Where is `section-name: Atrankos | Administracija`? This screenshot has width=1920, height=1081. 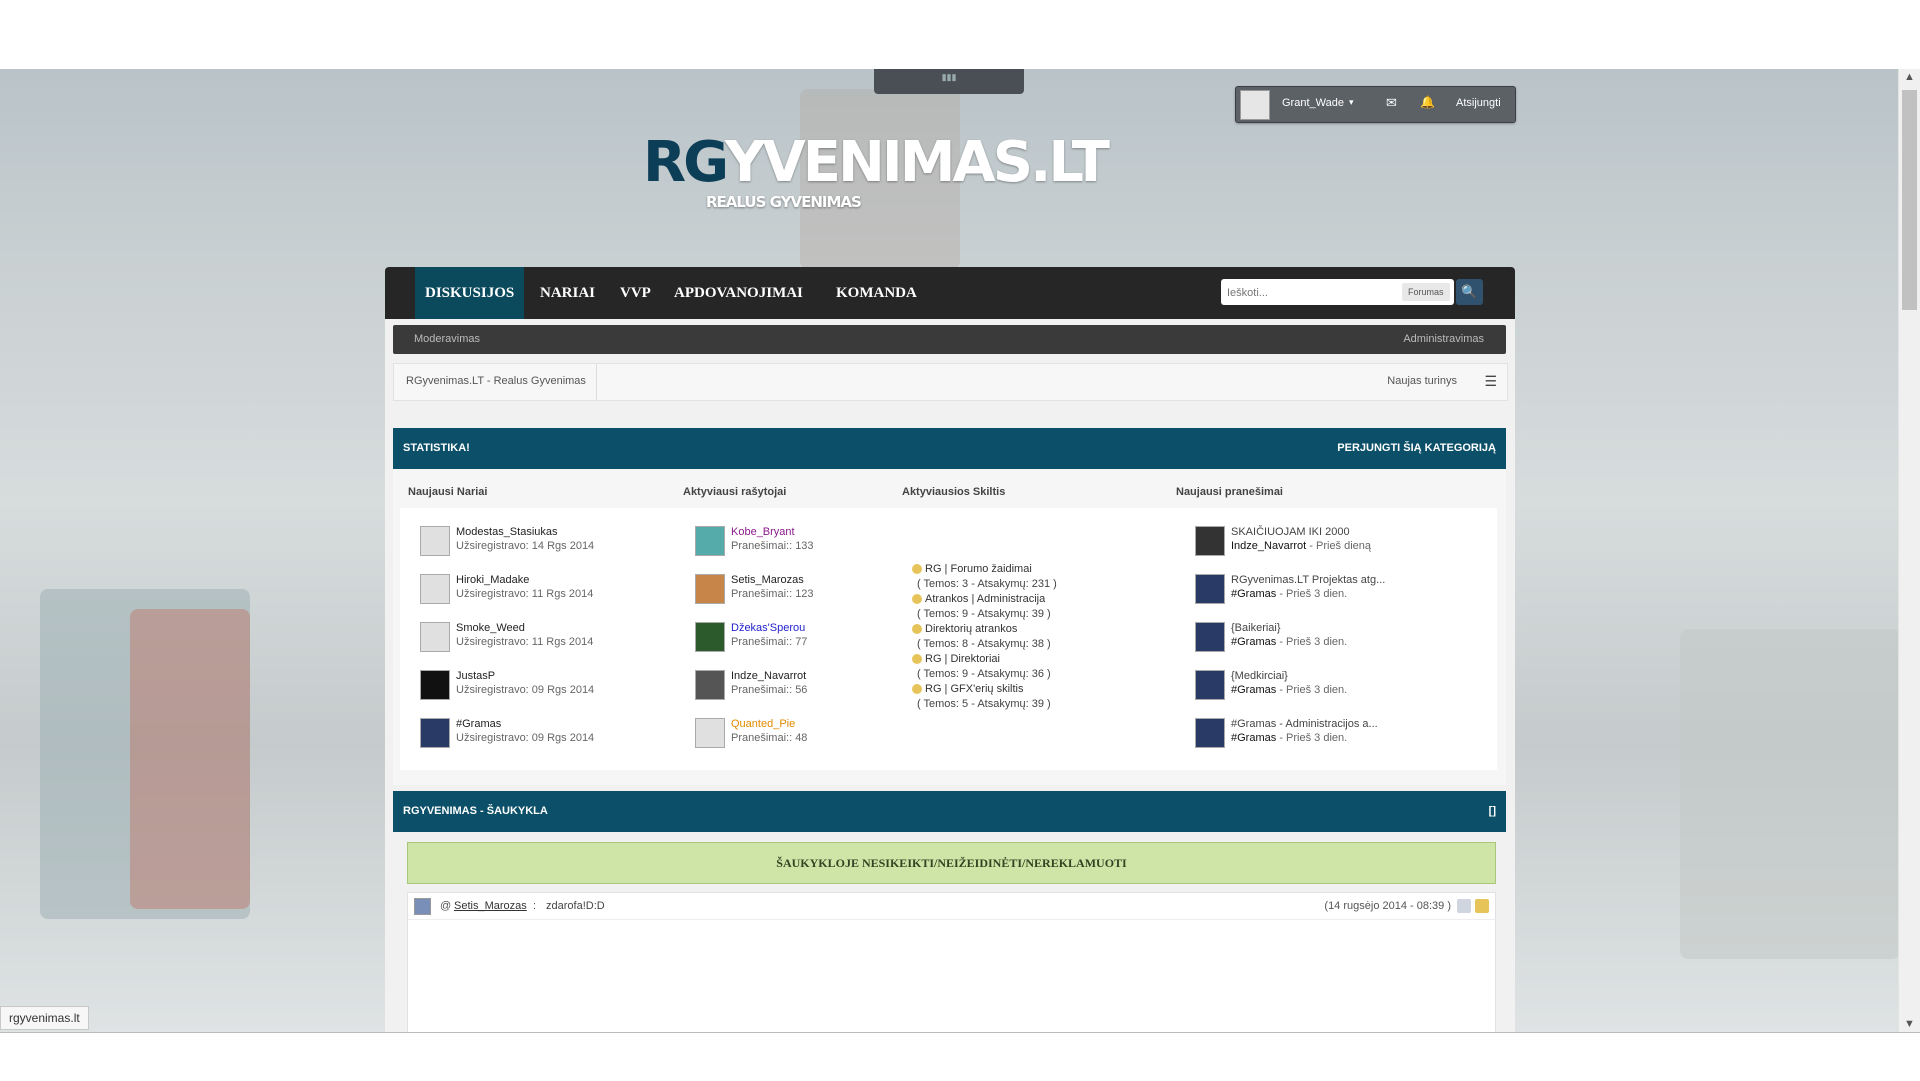
section-name: Atrankos | Administracija is located at coordinates (985, 599).